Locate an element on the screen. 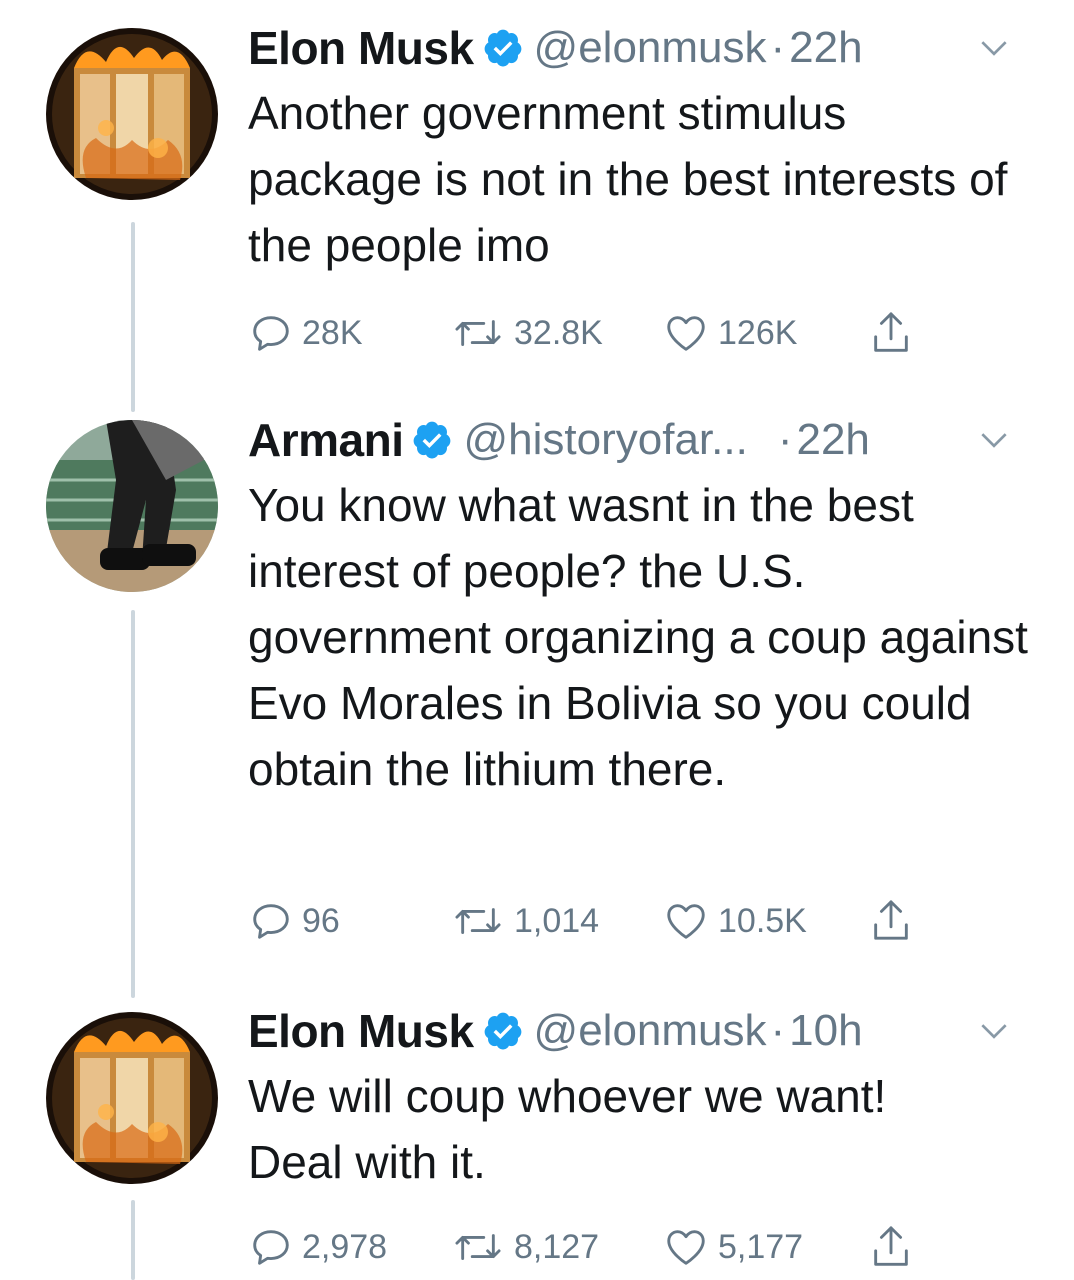 Image resolution: width=1074 pixels, height=1280 pixels. reply-button: 2,978 is located at coordinates (317, 1247).